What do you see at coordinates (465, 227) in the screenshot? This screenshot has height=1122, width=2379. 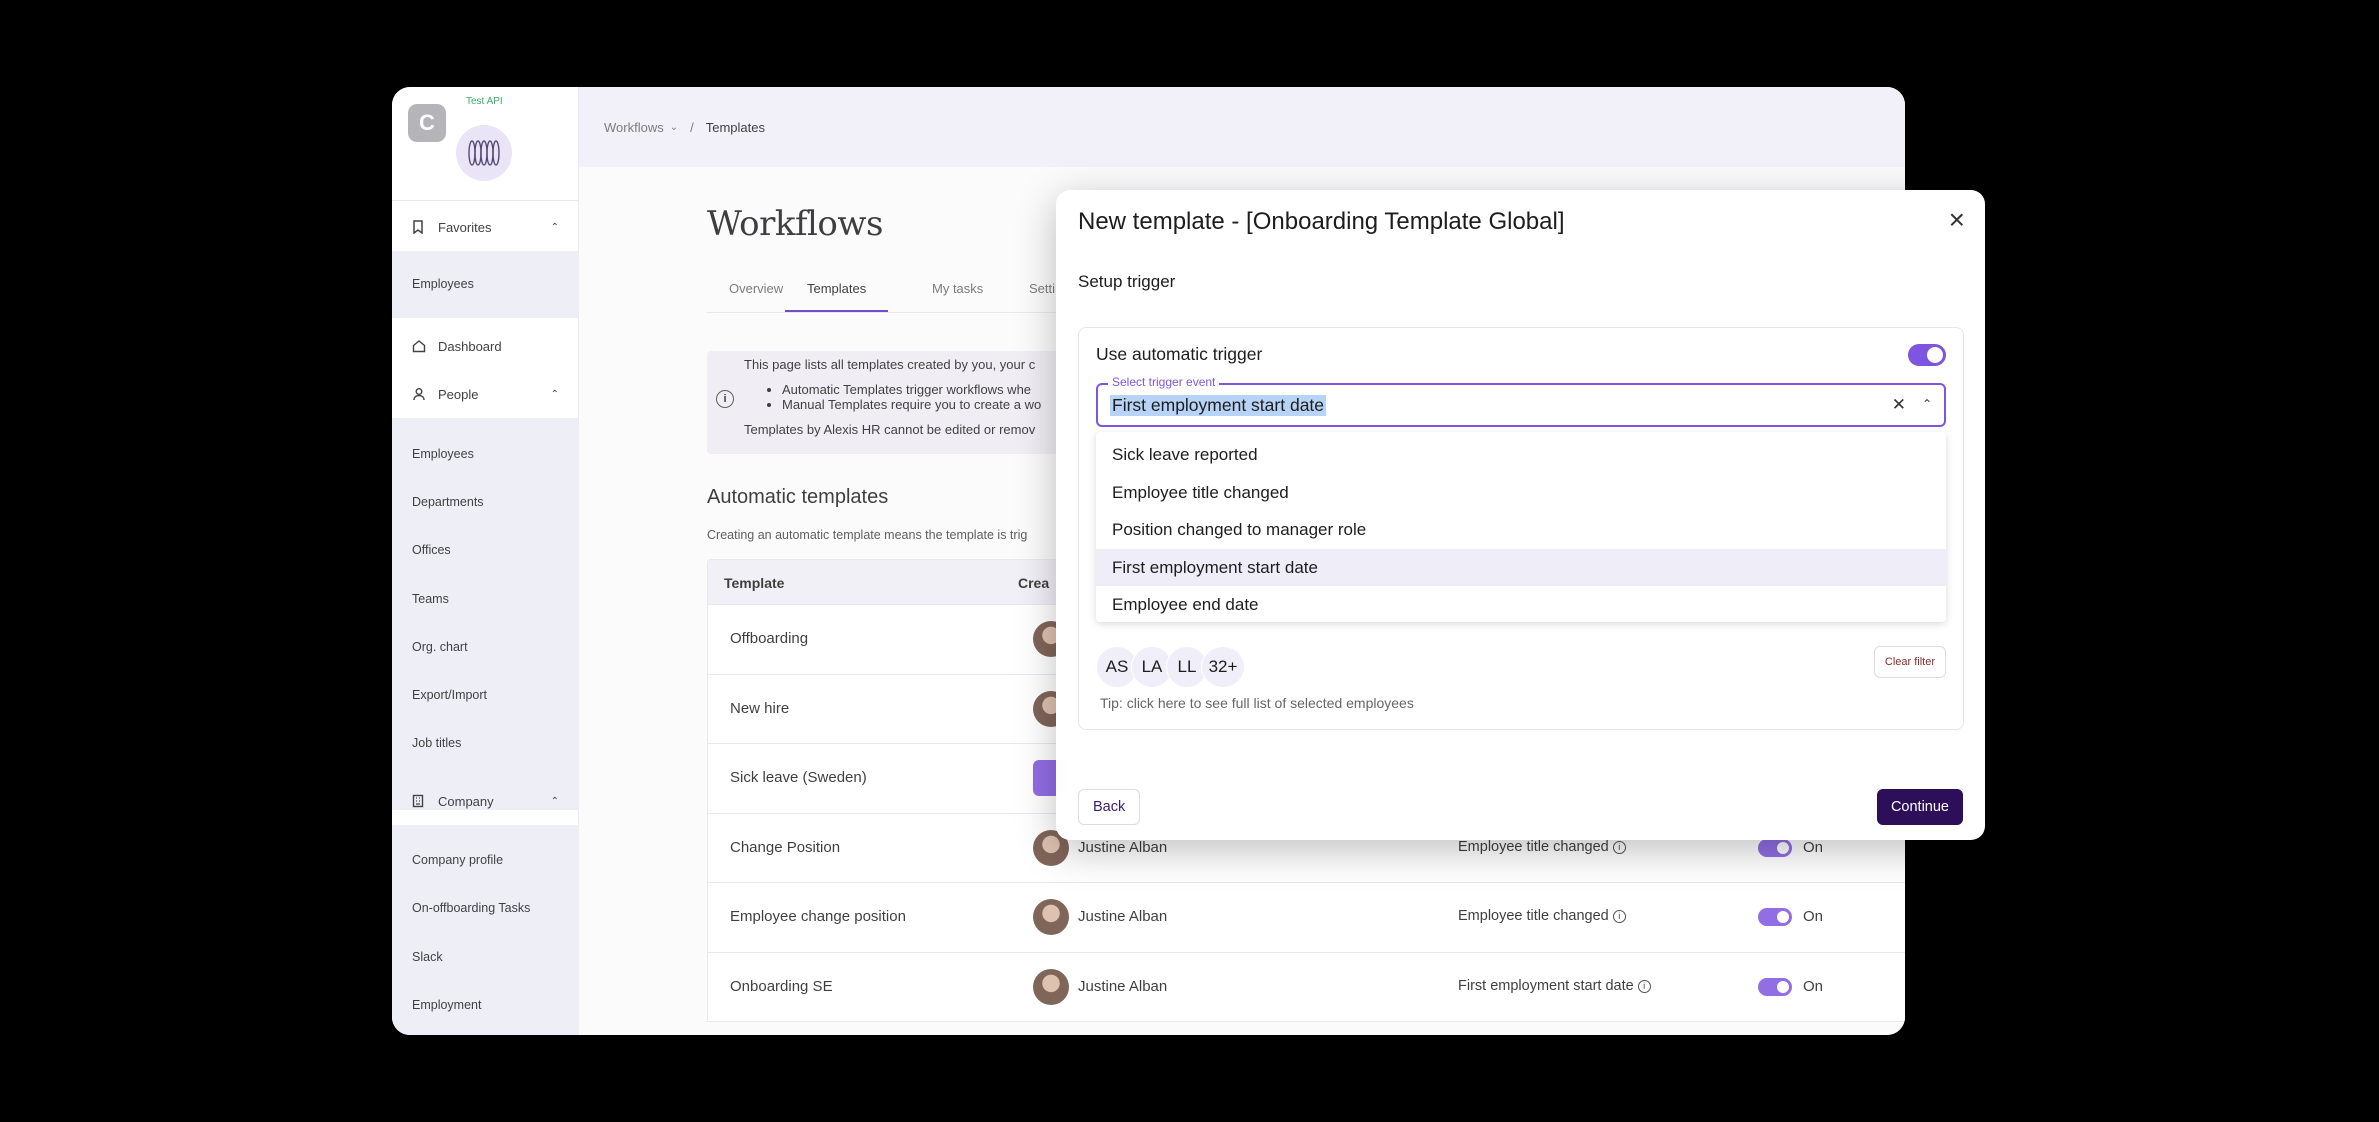 I see `sidebar-section-label: Favorites` at bounding box center [465, 227].